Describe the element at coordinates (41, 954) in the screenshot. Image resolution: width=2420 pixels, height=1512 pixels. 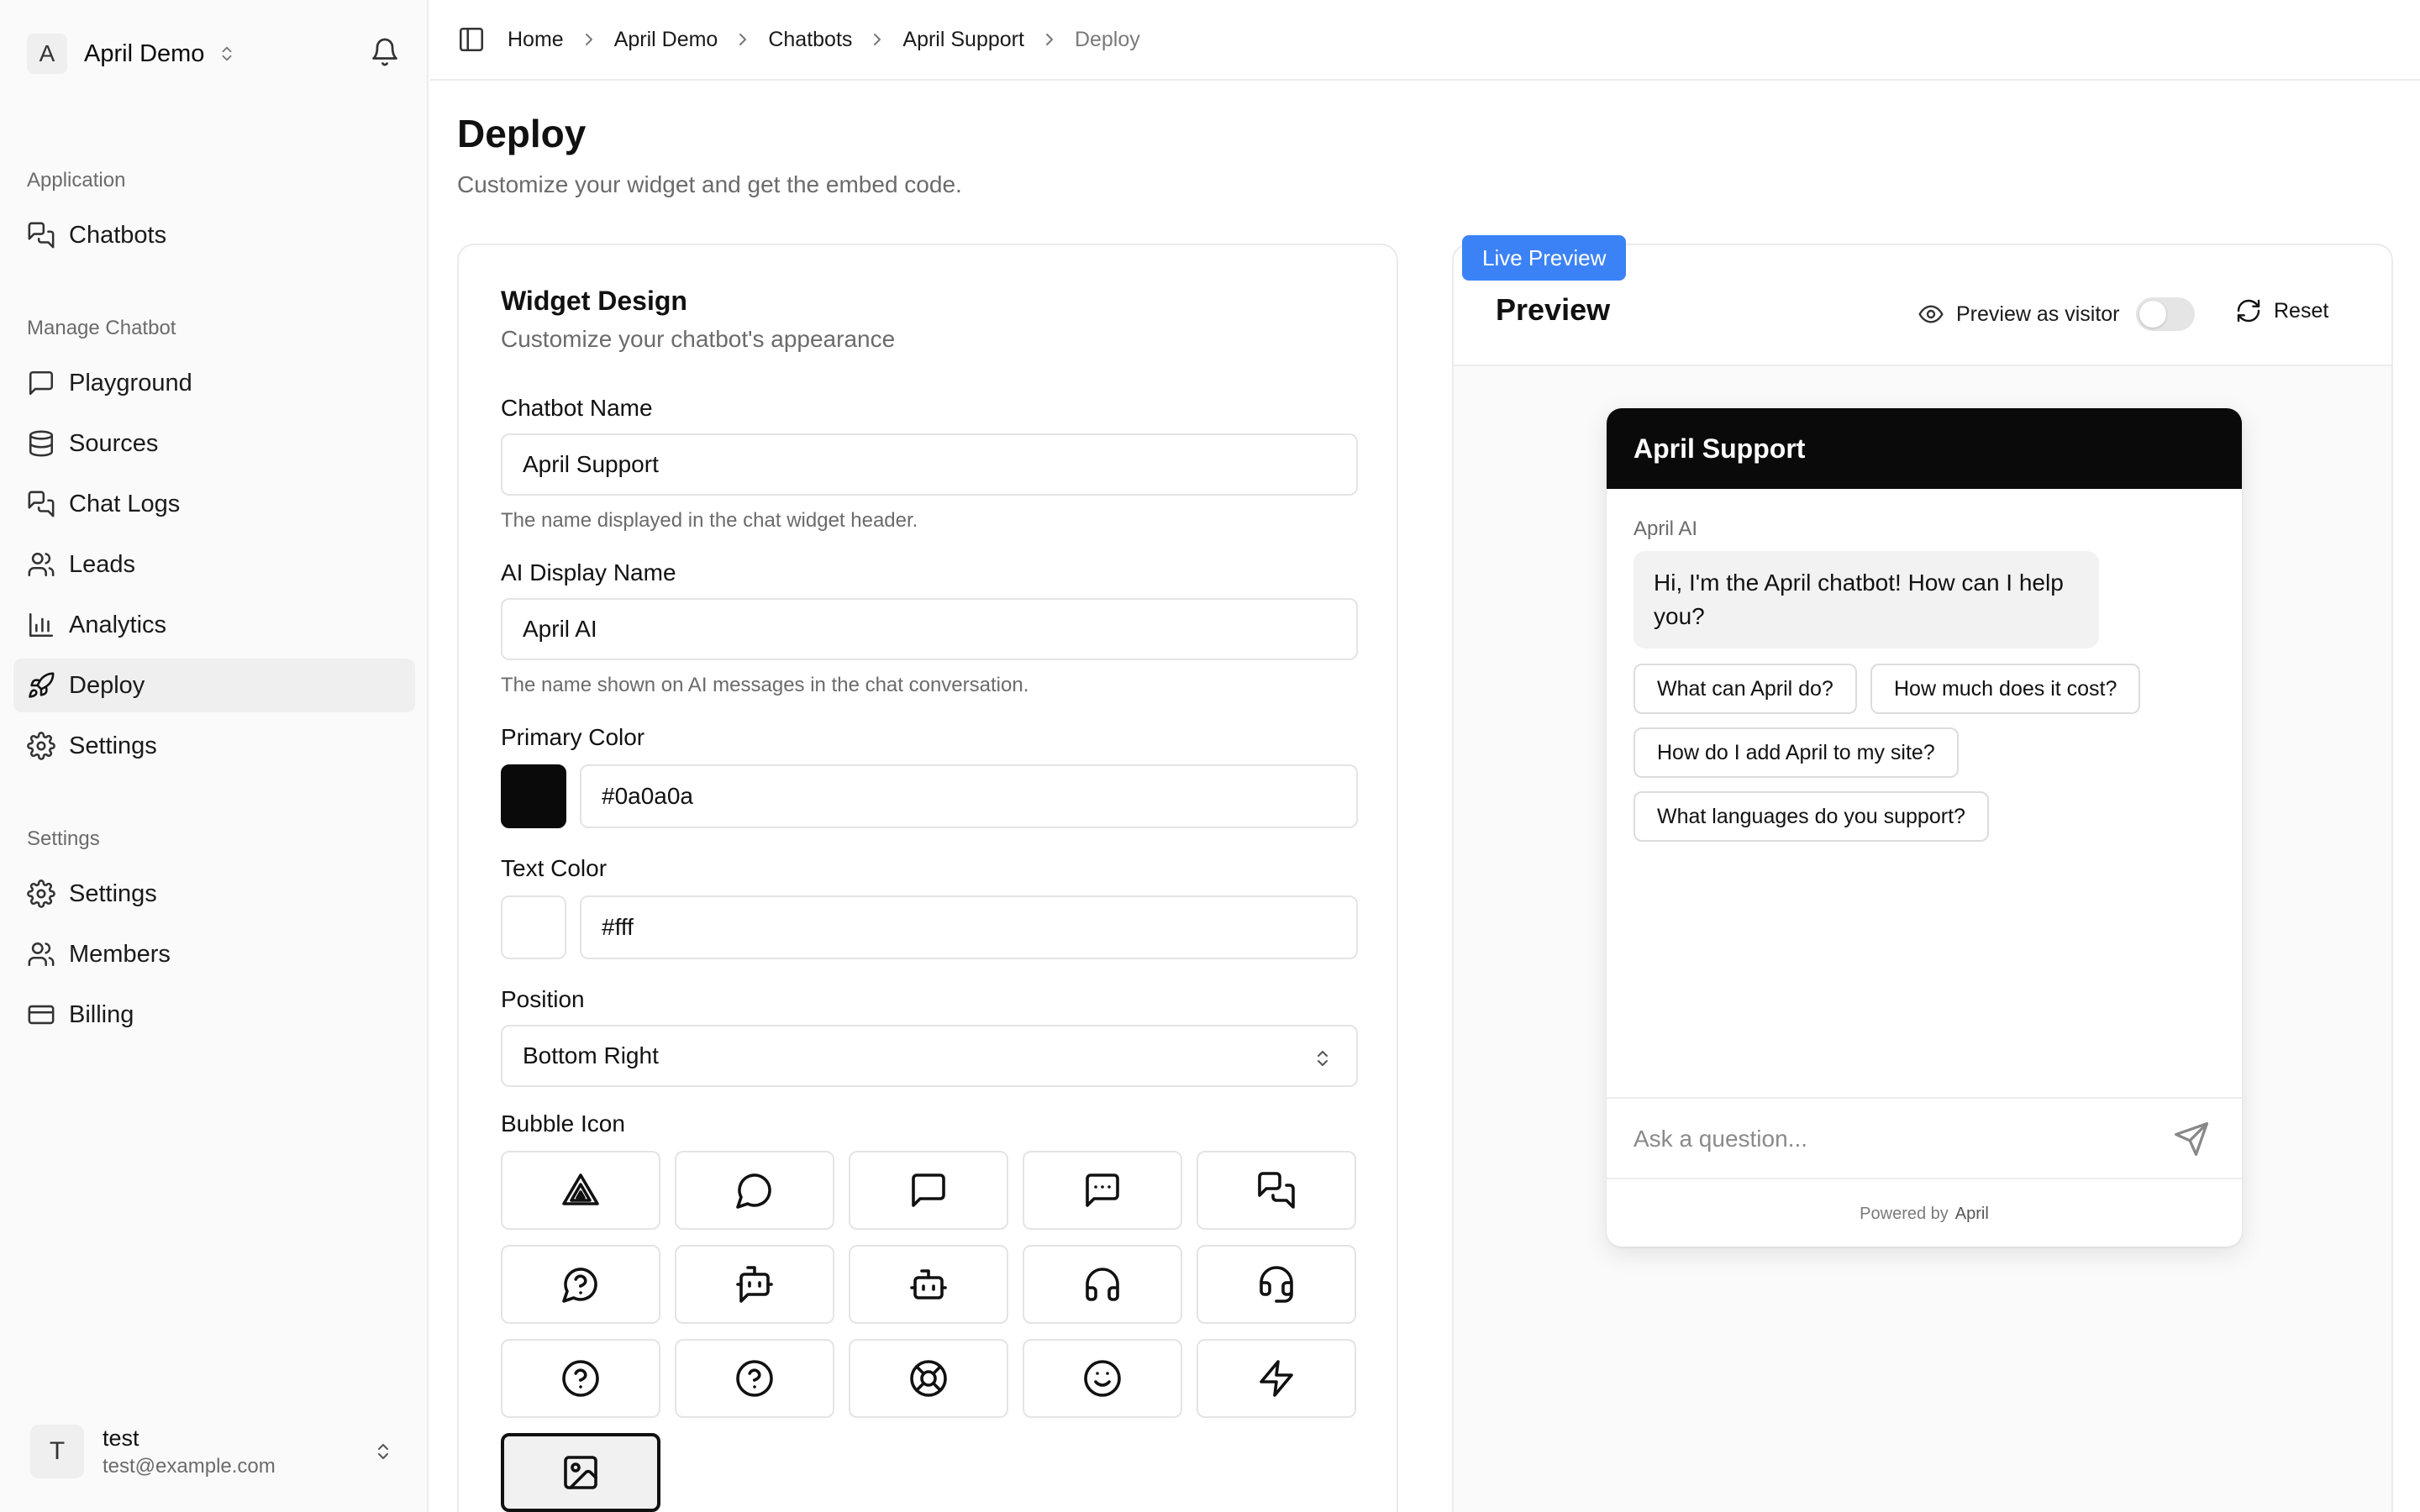
I see `users-icon` at that location.